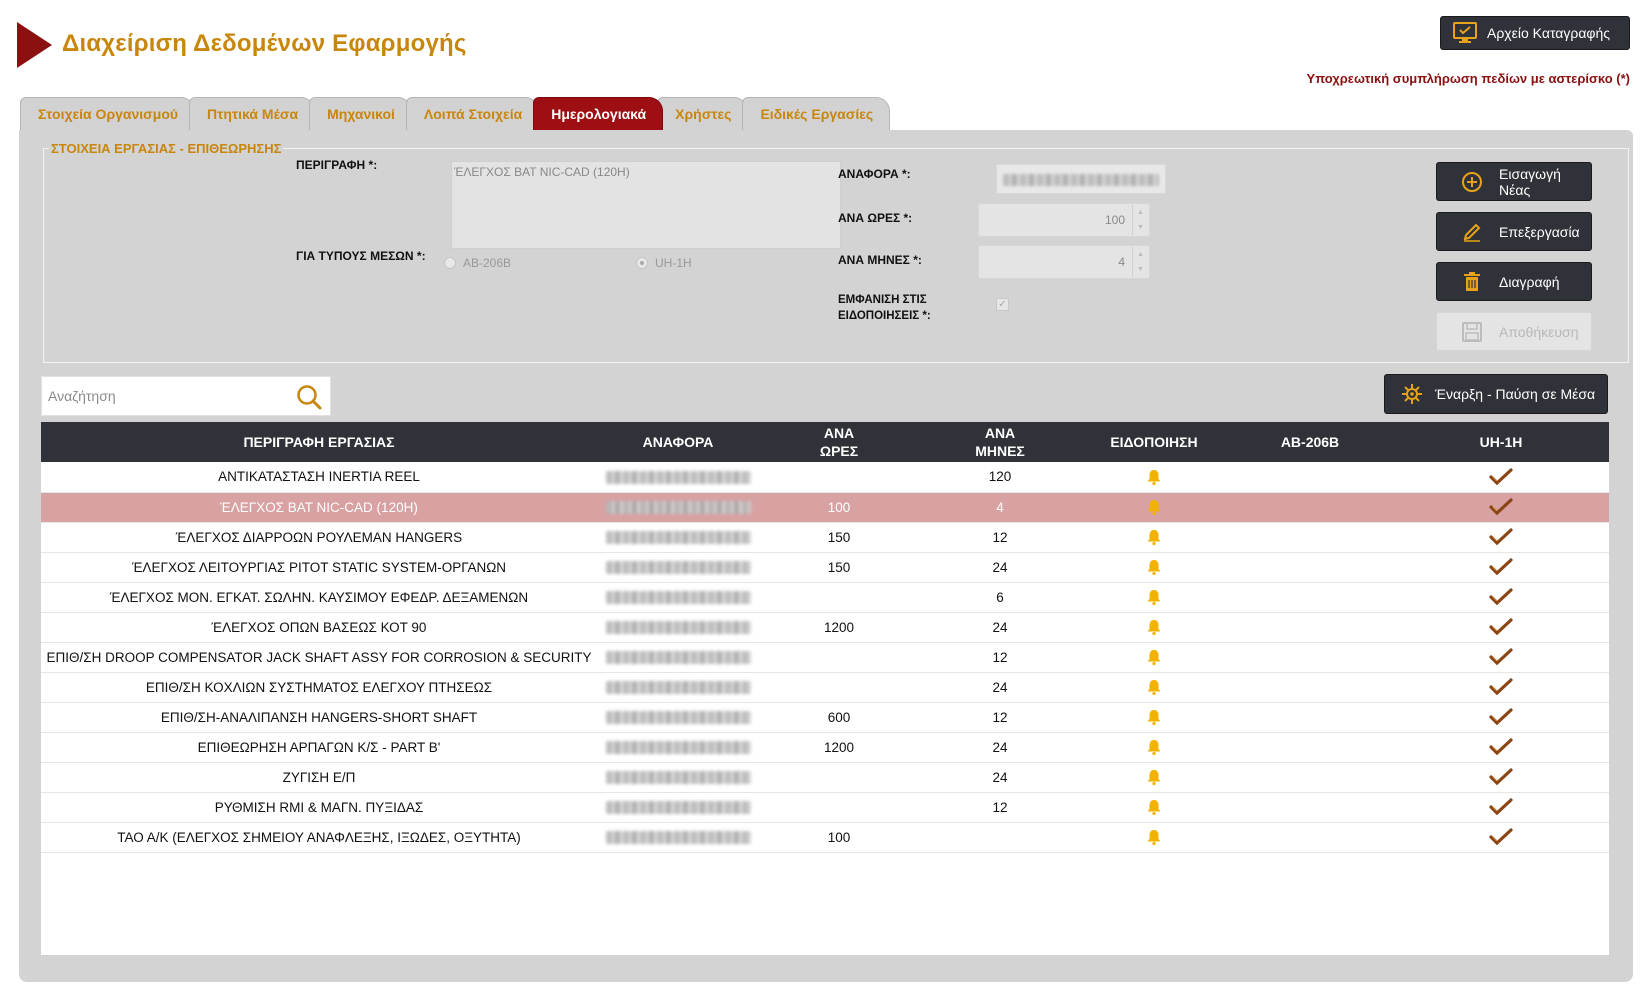  I want to click on table-row: ΈΛΕΓΧΟΣ ΟΠΩΝ ΒΑΣΕΩΣ ΚΟΤ 90 1200 24, so click(825, 627).